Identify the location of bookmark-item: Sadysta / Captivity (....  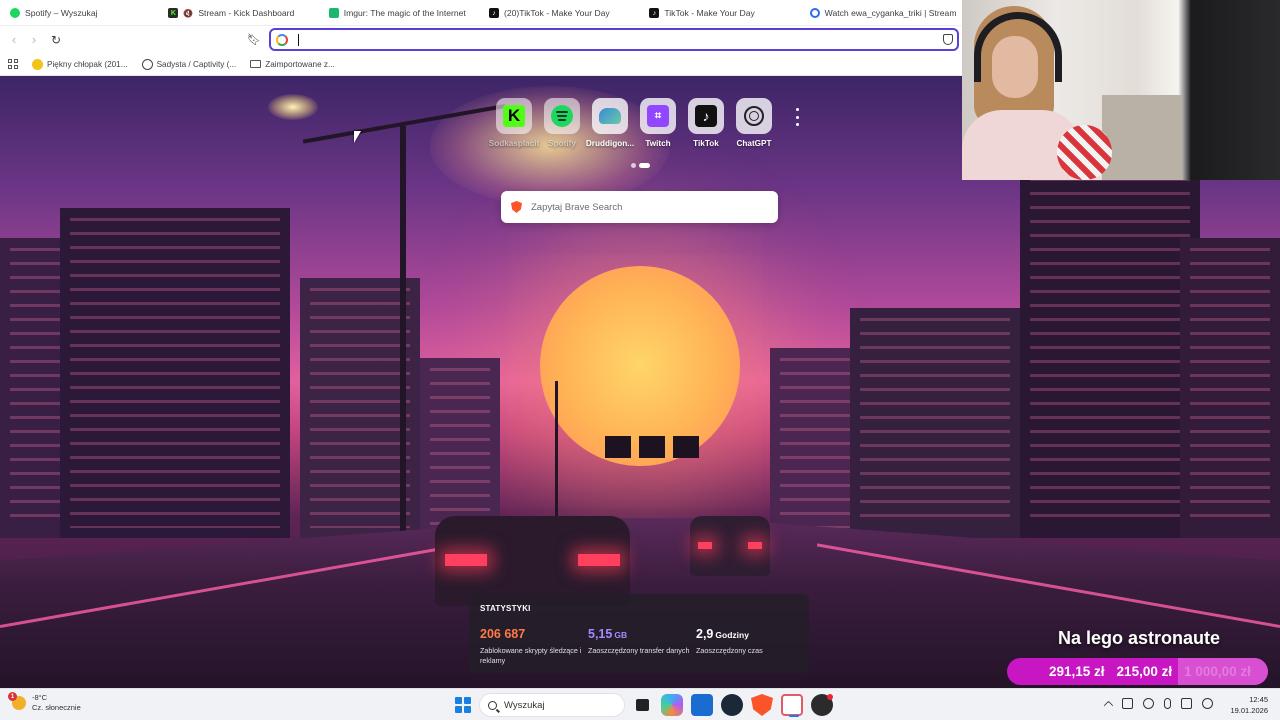
(189, 64).